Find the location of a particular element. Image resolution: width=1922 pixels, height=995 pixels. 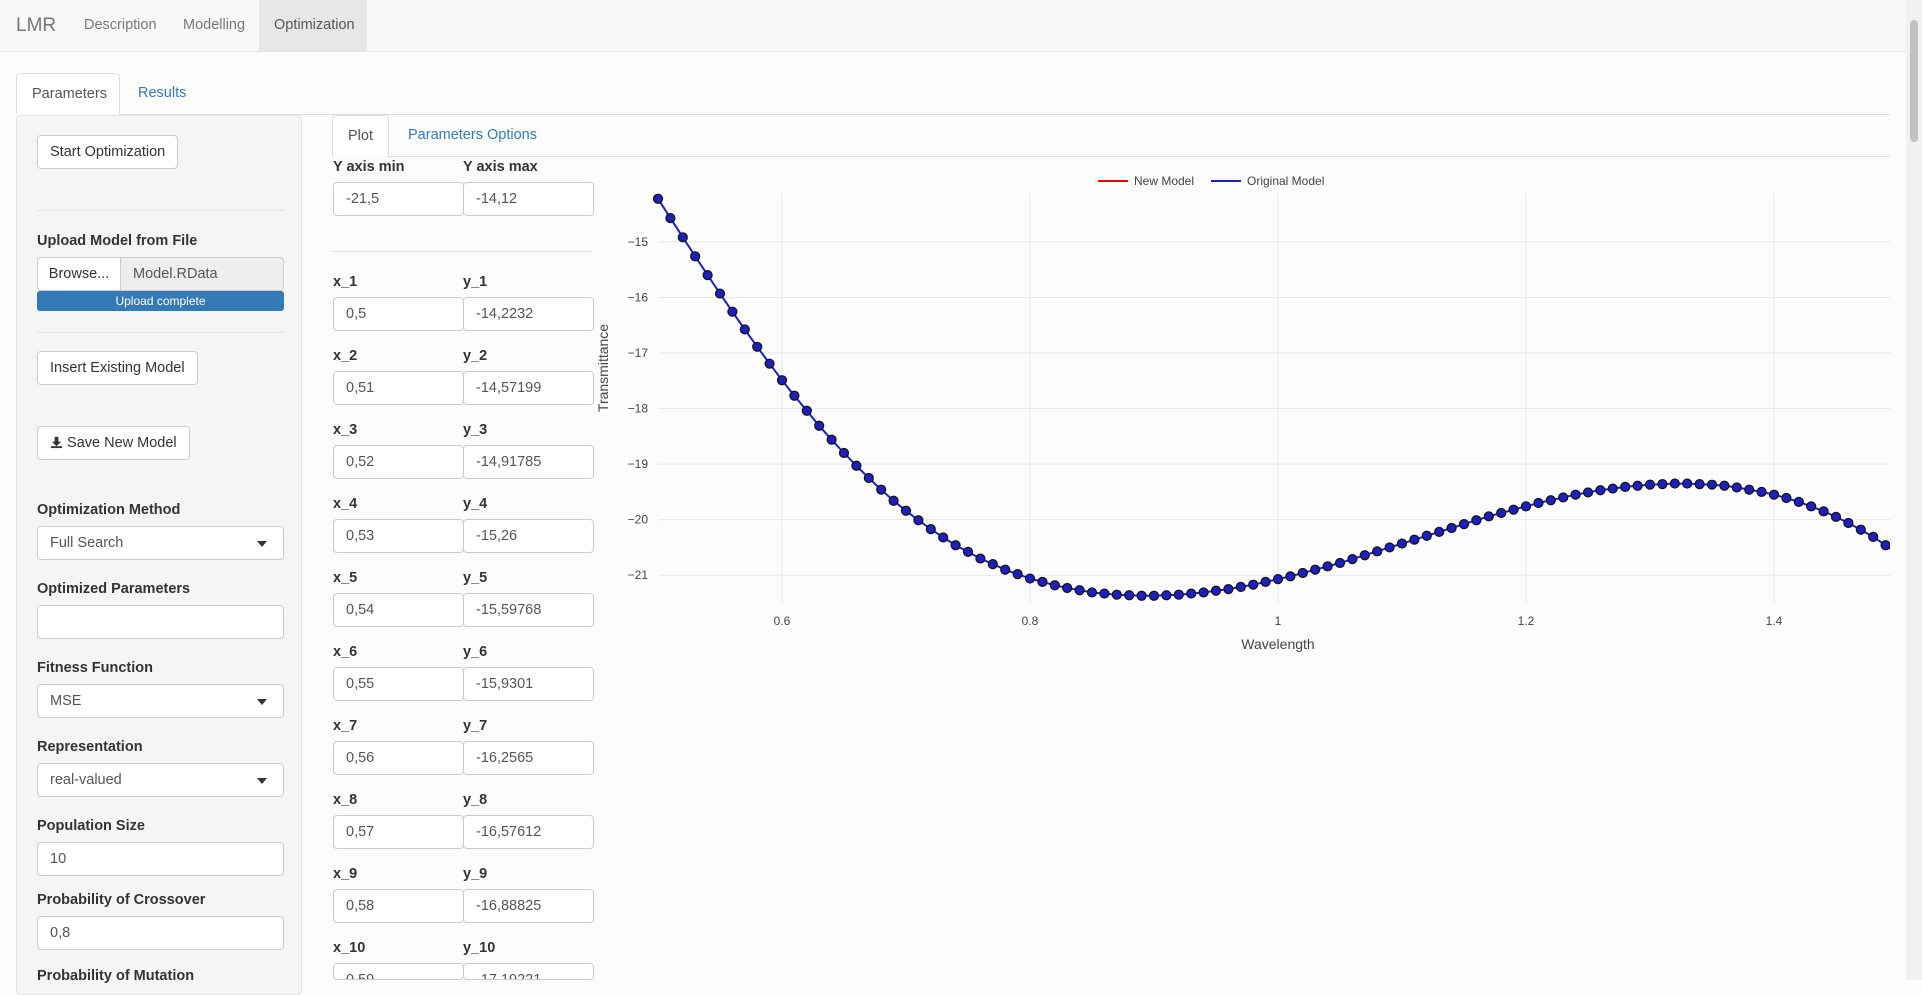

x-input: 0,56 is located at coordinates (398, 758).